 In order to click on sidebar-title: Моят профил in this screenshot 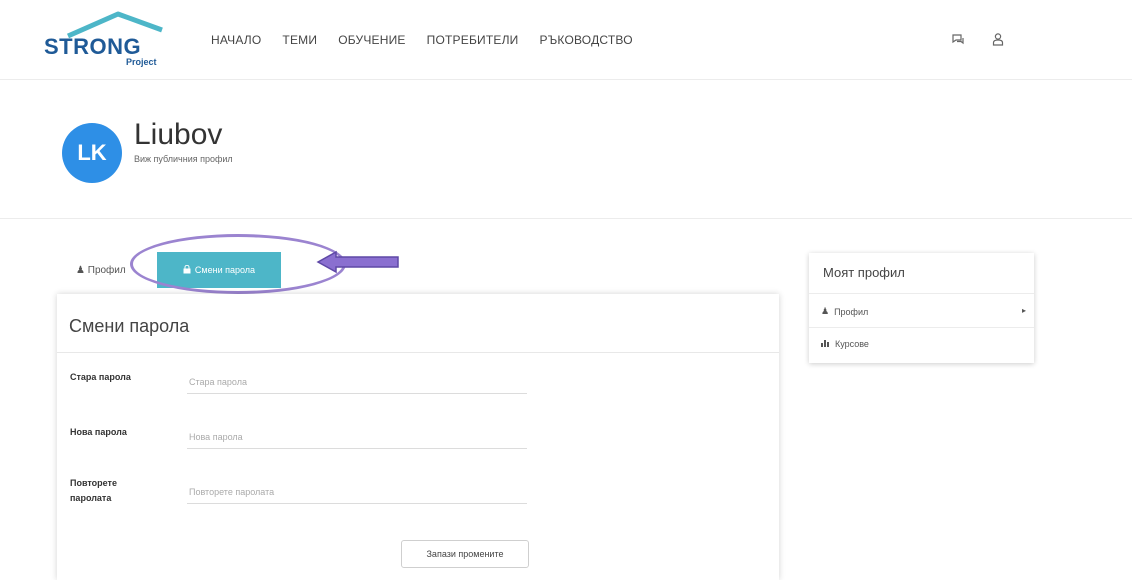, I will do `click(864, 272)`.